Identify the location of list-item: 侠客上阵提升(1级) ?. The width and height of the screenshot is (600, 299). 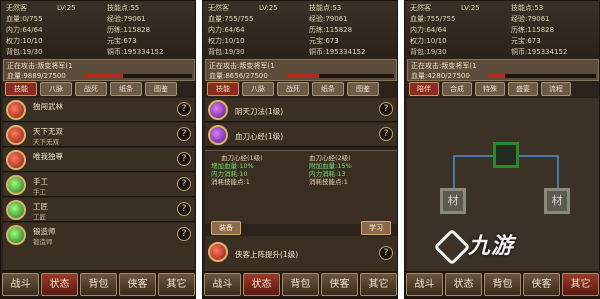
(301, 254).